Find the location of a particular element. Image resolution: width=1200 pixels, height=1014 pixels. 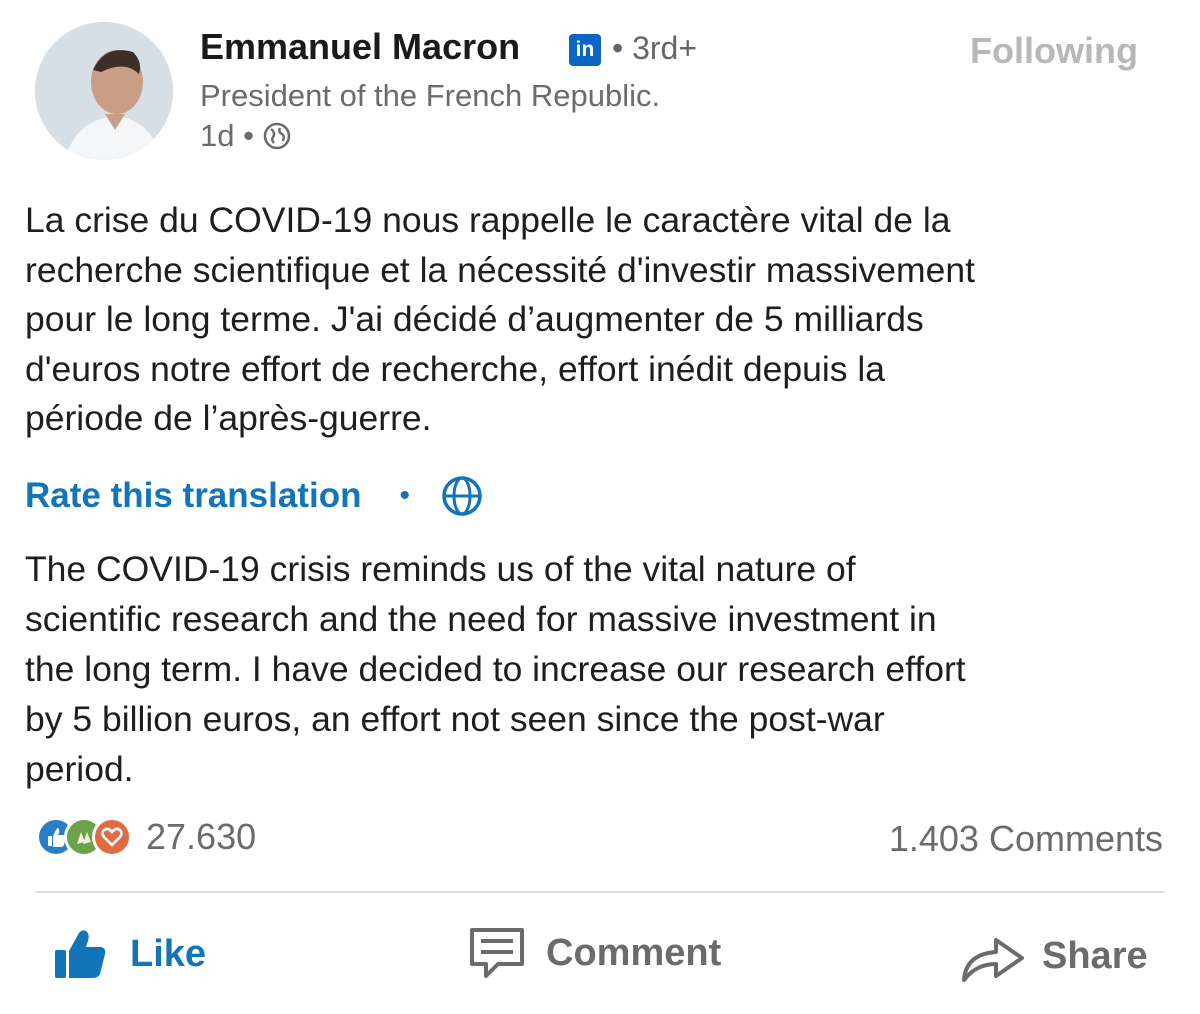

public-visibility-icon is located at coordinates (277, 136).